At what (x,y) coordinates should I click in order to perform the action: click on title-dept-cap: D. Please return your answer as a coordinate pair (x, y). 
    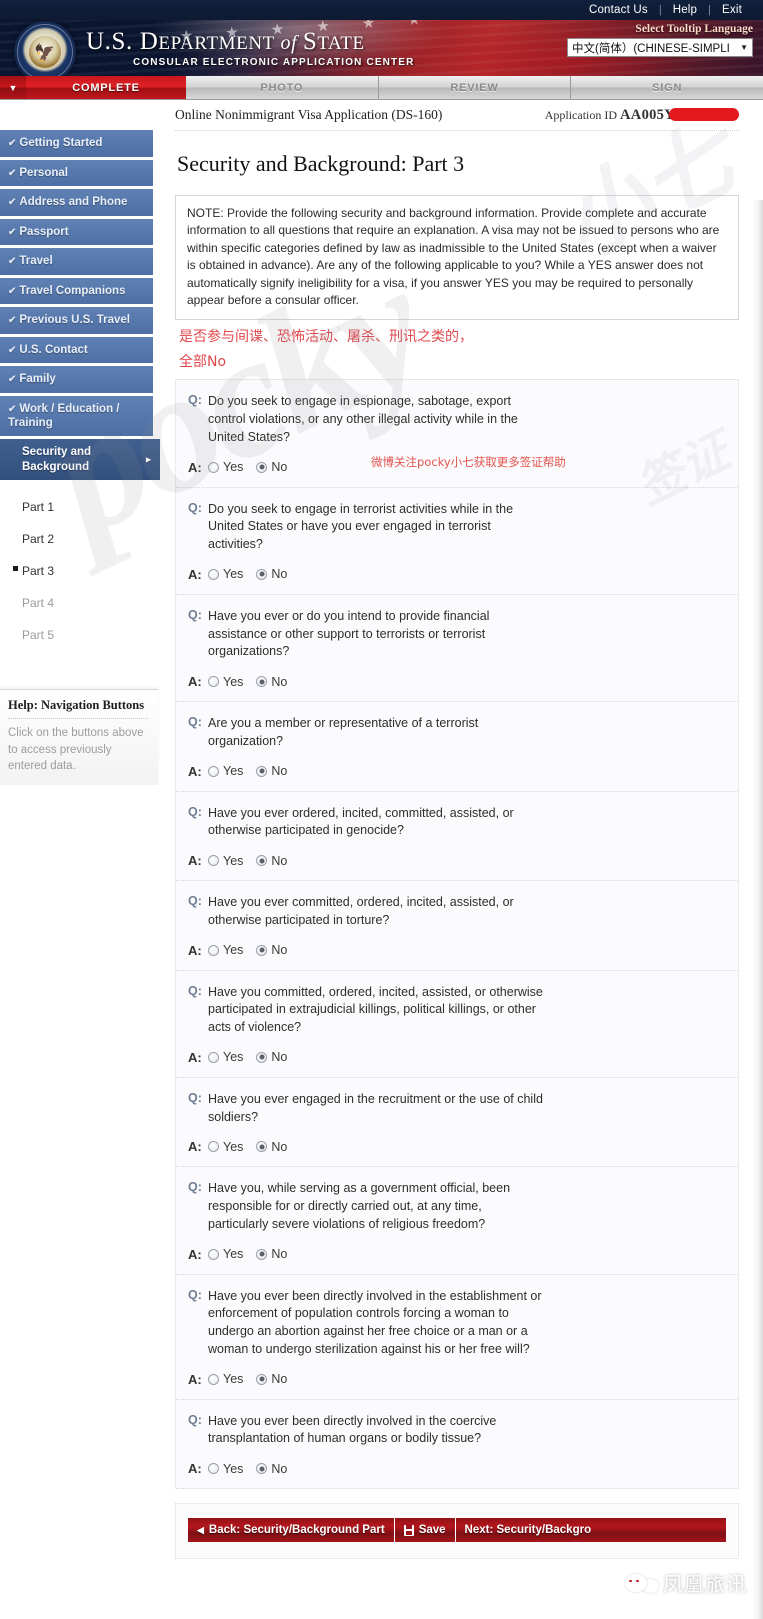
    Looking at the image, I should click on (149, 41).